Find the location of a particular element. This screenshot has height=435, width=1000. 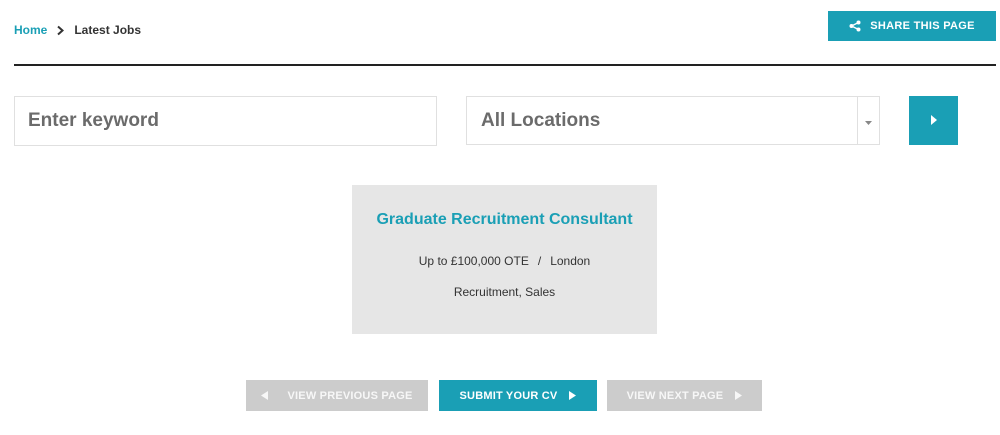

job-title-link: Graduate Recruitment Consultant is located at coordinates (504, 220).